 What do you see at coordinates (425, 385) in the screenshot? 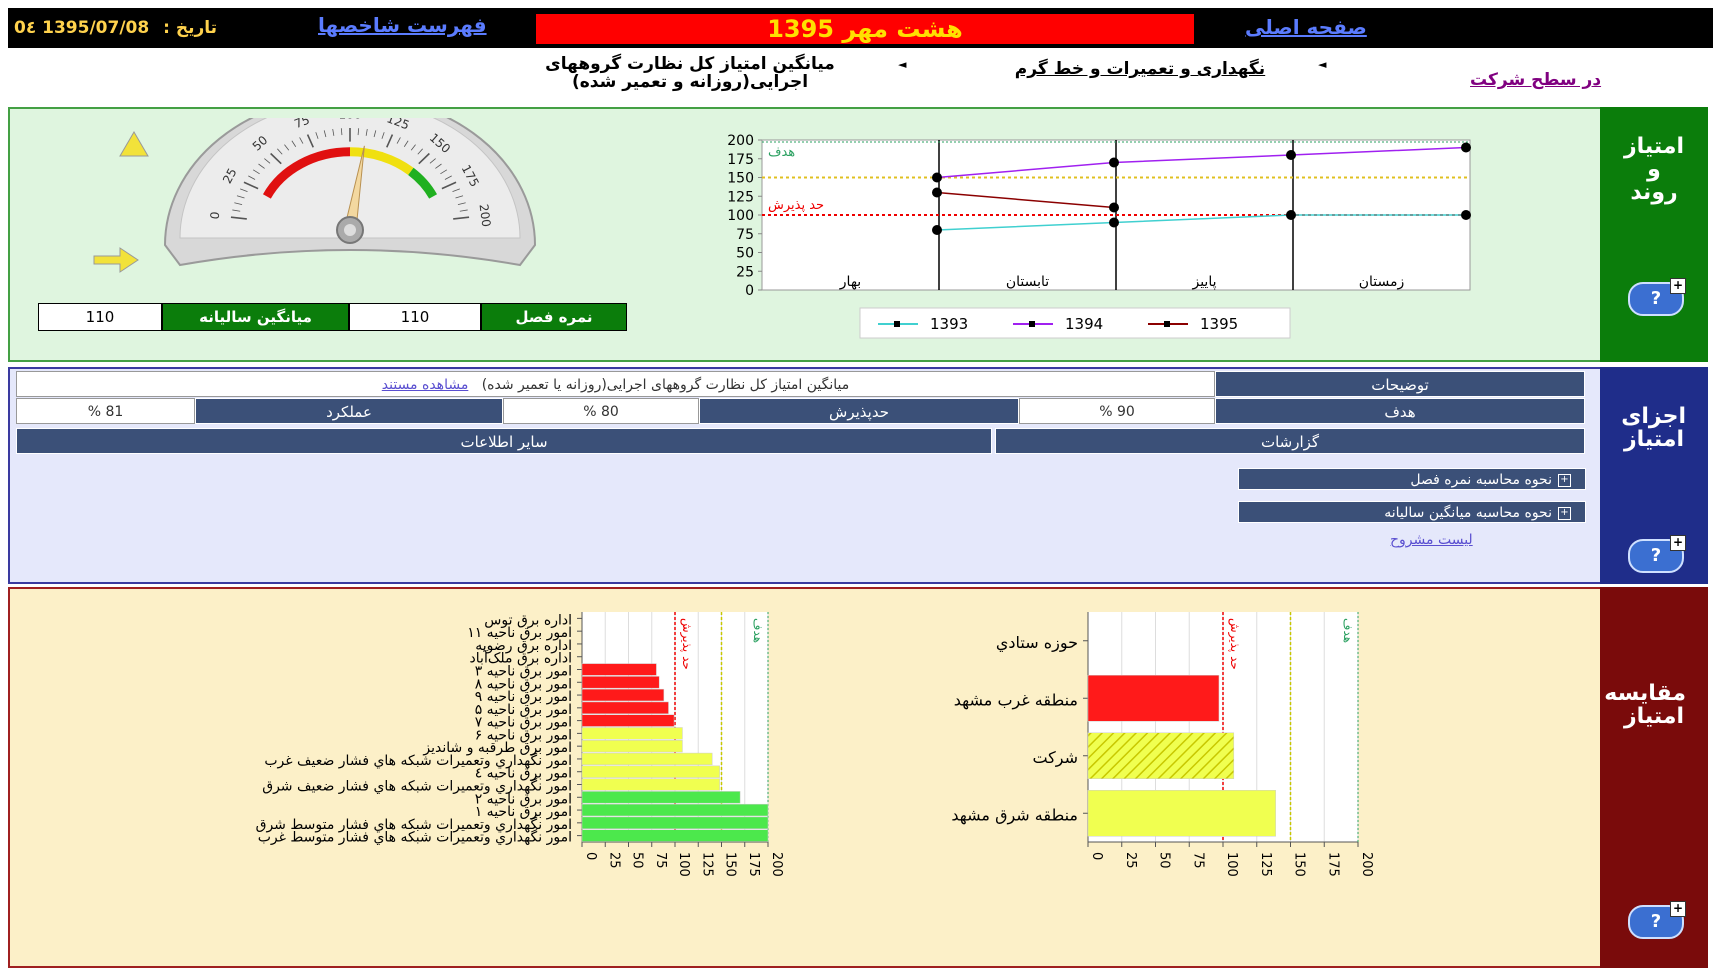
I see `view-document-link: مشاهده مستند` at bounding box center [425, 385].